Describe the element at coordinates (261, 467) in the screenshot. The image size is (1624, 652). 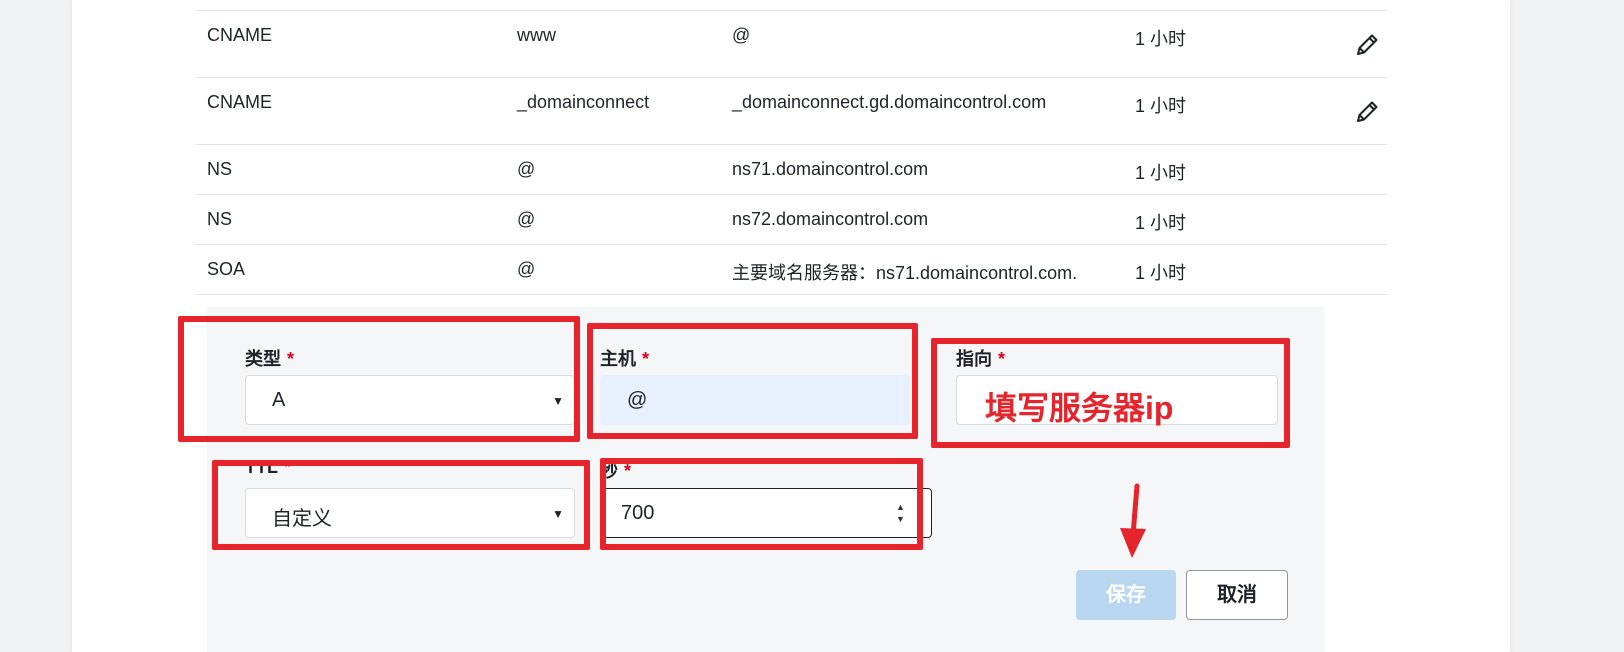
I see `ttl-label-text: TTL` at that location.